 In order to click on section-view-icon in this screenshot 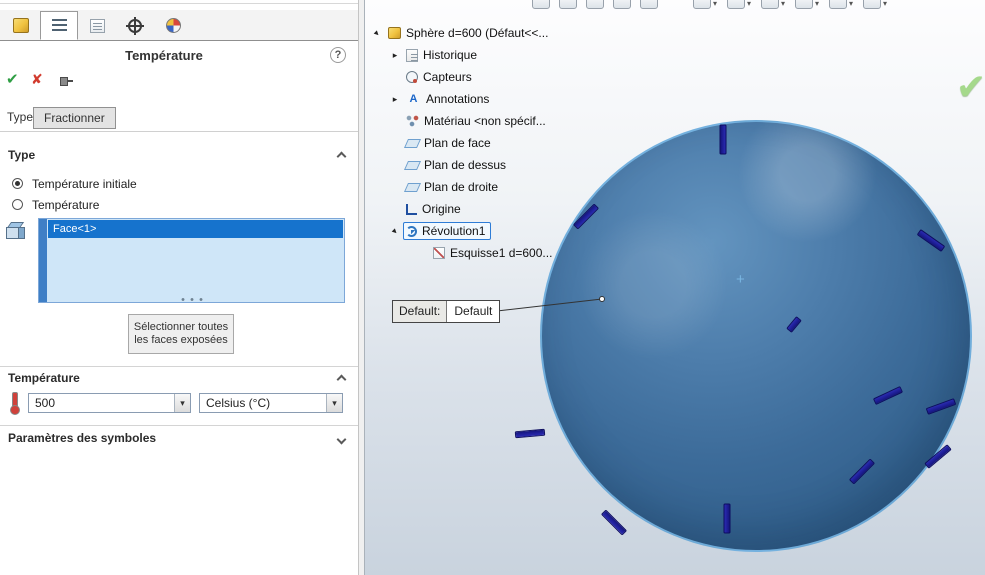, I will do `click(622, 4)`.